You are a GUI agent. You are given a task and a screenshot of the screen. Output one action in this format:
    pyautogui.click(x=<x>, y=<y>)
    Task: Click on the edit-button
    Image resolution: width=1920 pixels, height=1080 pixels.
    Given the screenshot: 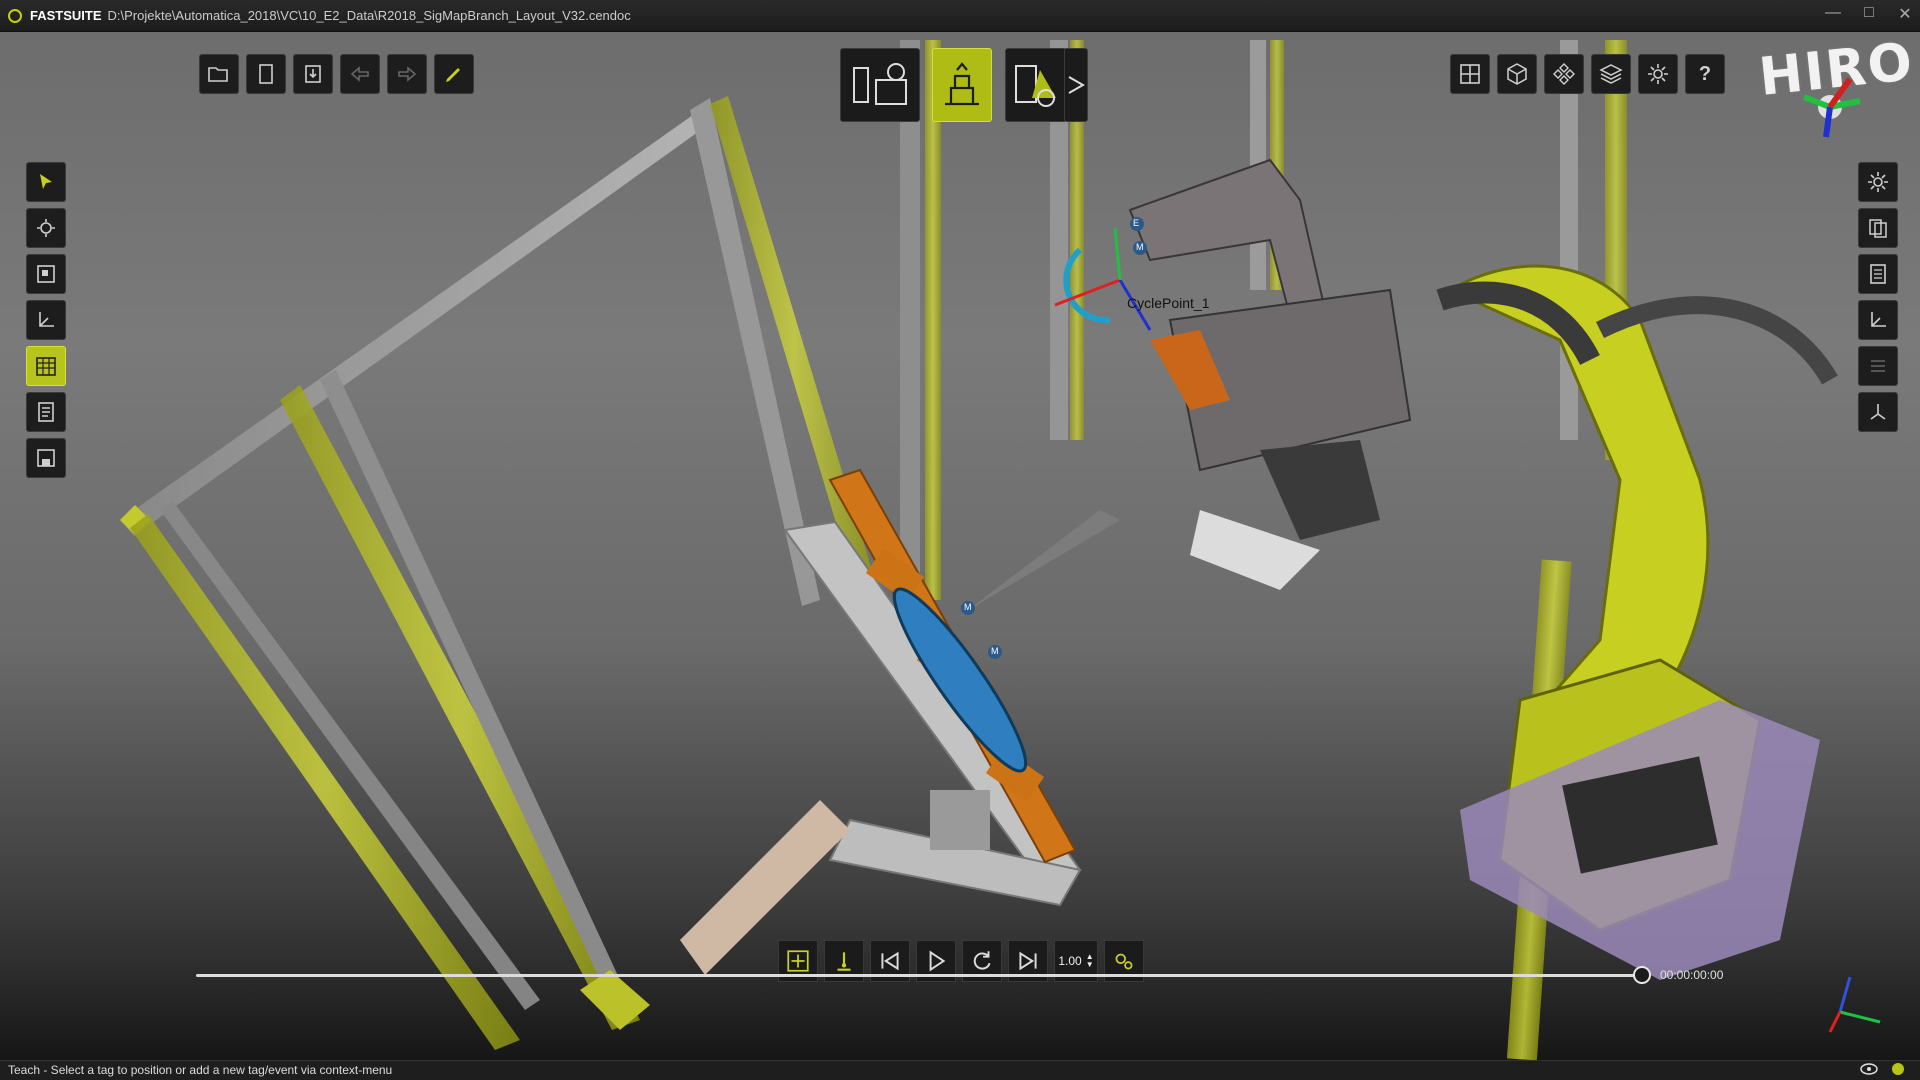 What is the action you would take?
    pyautogui.click(x=454, y=74)
    